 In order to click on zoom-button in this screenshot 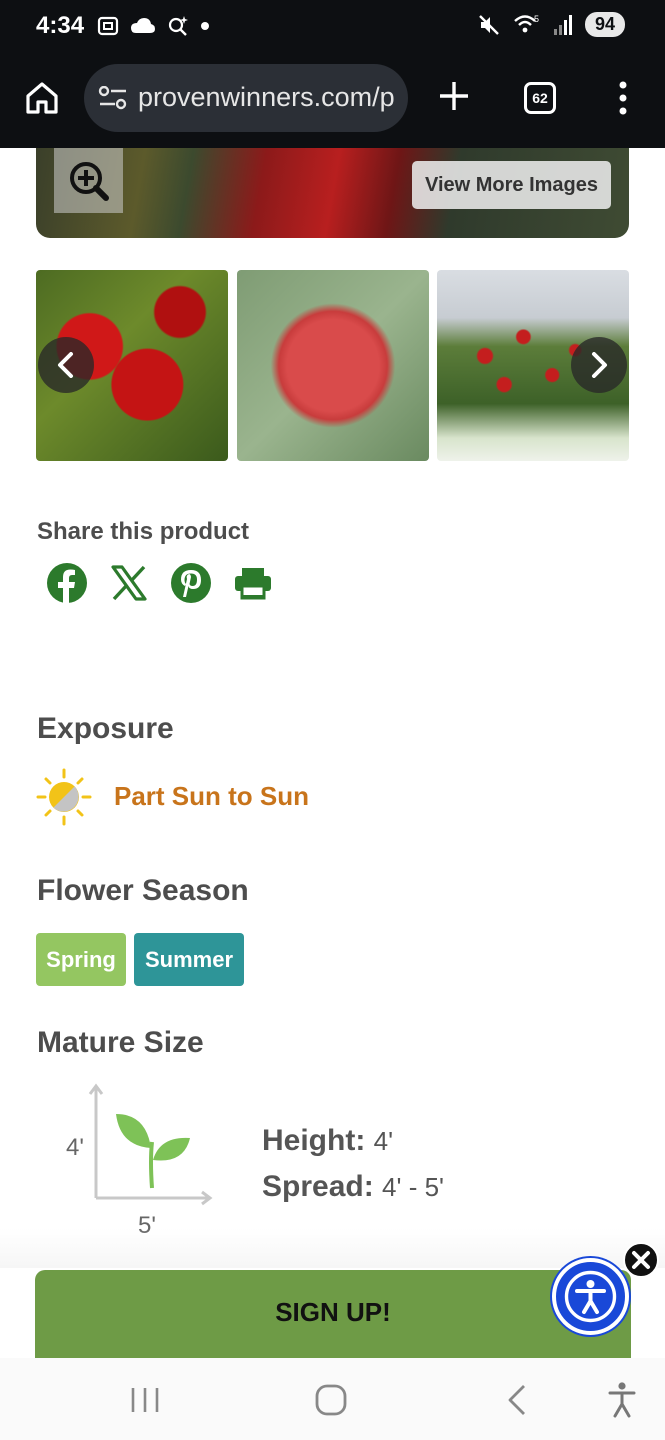, I will do `click(88, 180)`.